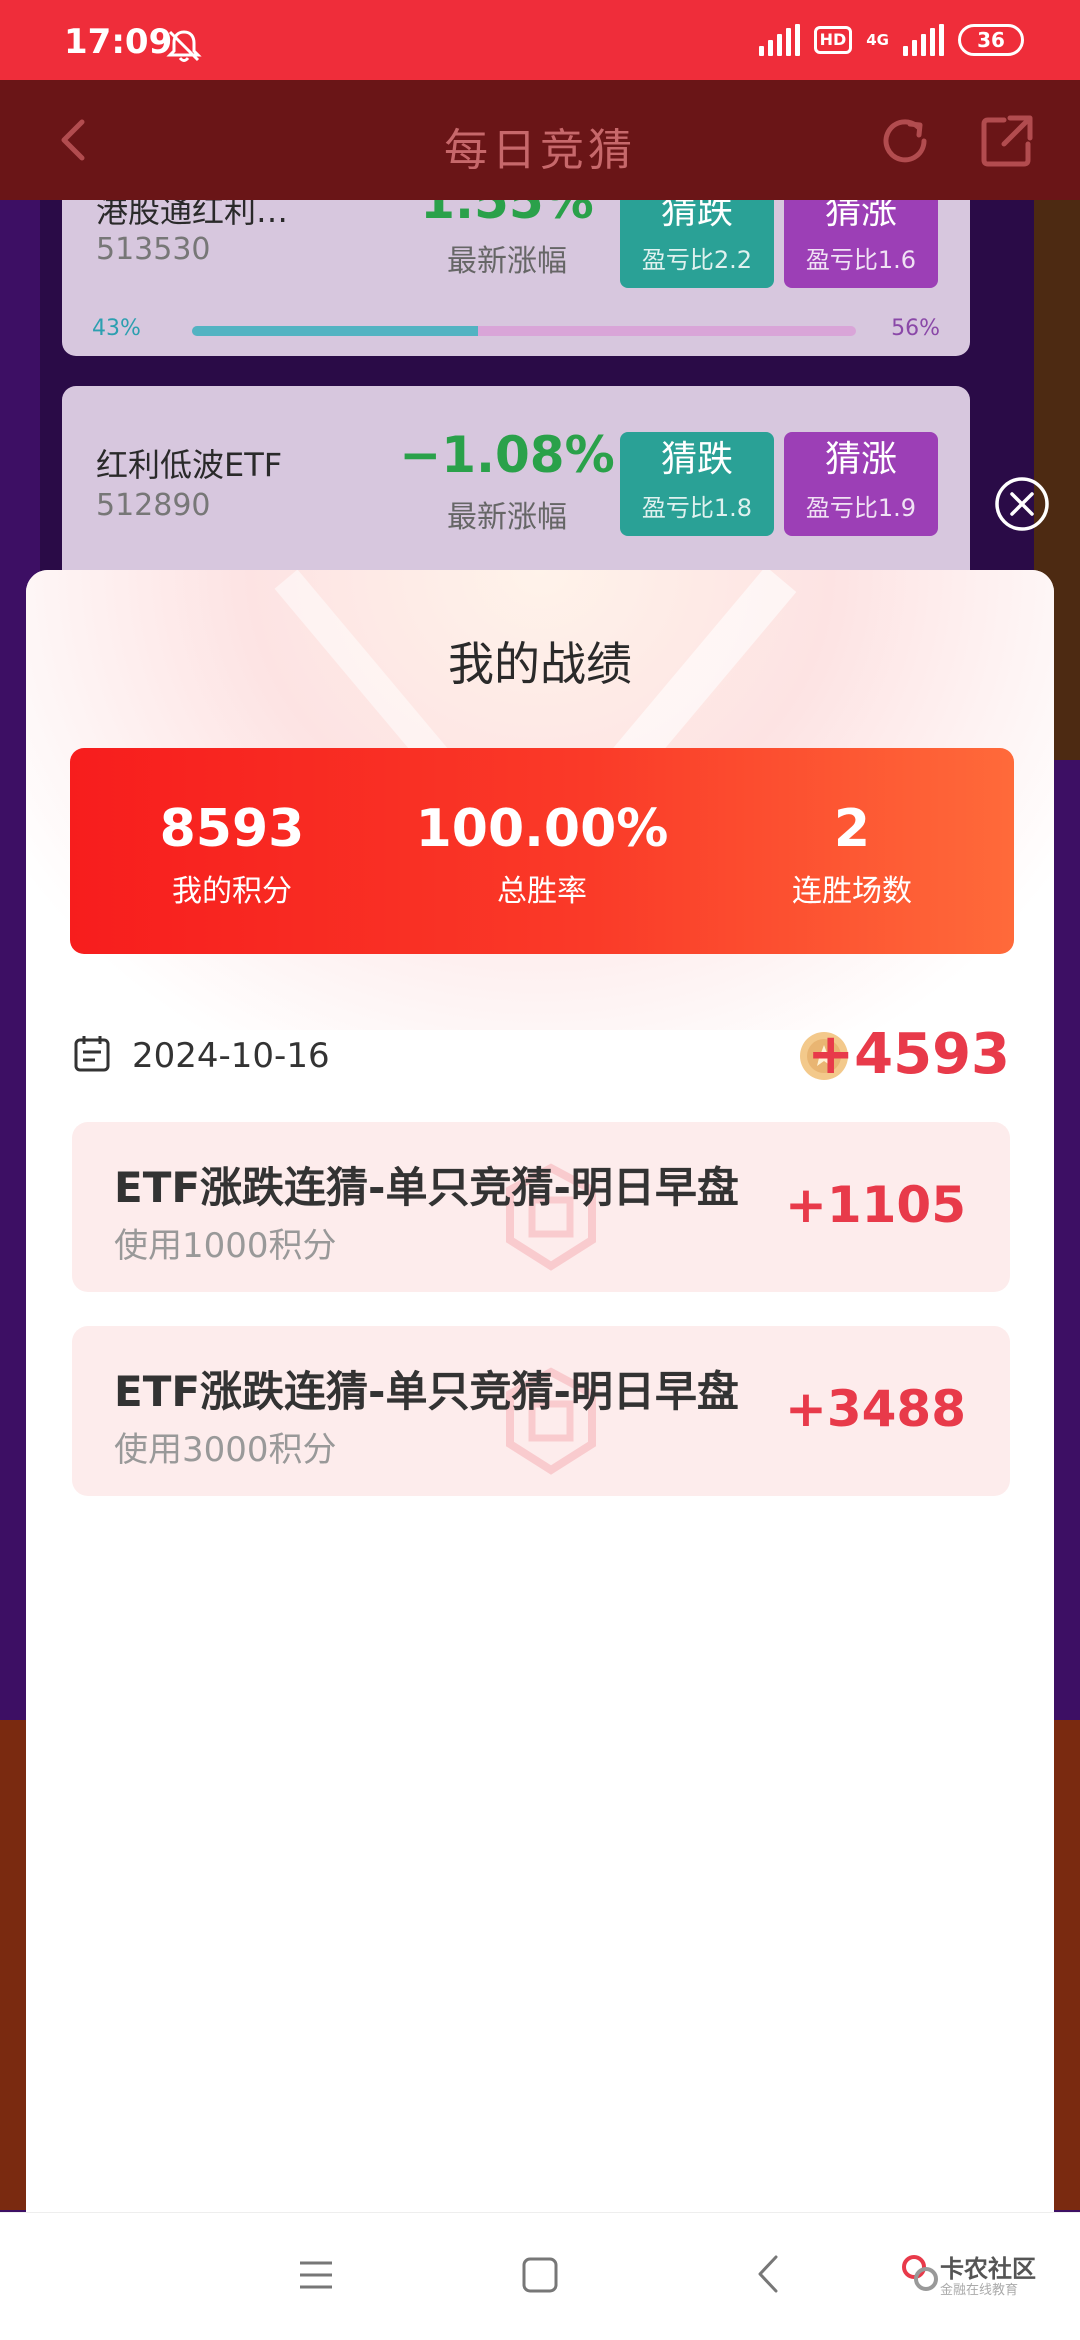  What do you see at coordinates (542, 891) in the screenshot?
I see `winrate-label: 总胜率` at bounding box center [542, 891].